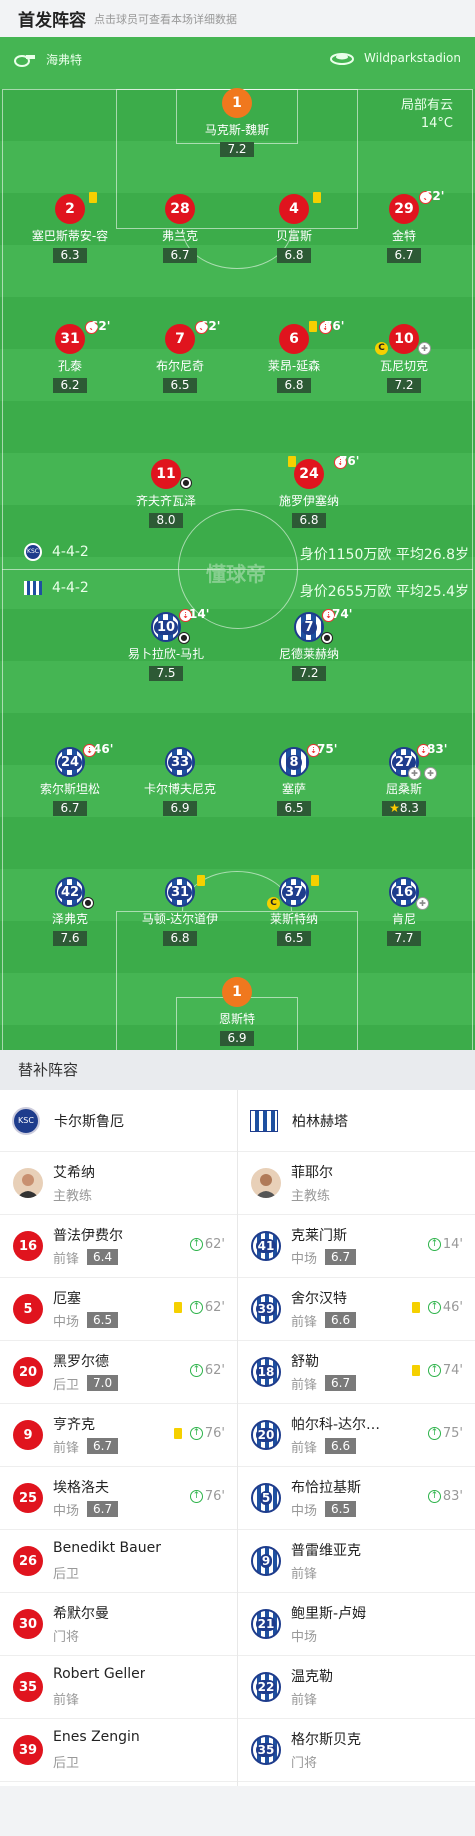  Describe the element at coordinates (309, 644) in the screenshot. I see `away-player: 7 ⇣ ● 74' 尼德莱赫纳 7.2` at that location.